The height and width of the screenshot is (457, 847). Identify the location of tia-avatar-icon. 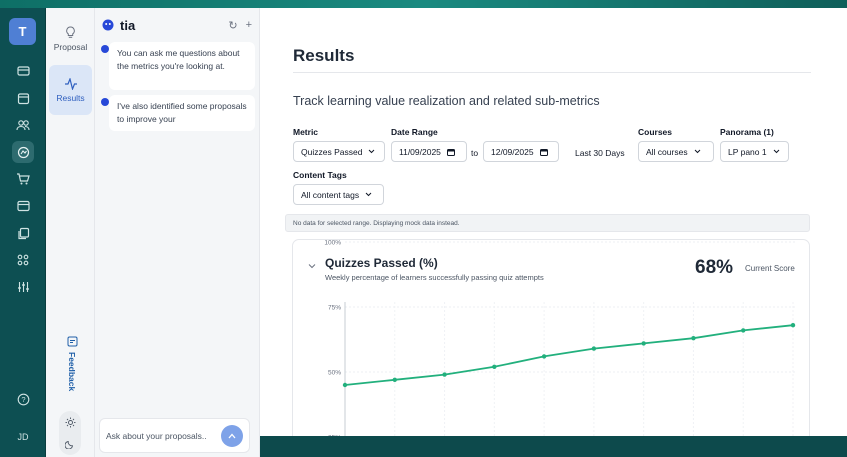
(108, 25).